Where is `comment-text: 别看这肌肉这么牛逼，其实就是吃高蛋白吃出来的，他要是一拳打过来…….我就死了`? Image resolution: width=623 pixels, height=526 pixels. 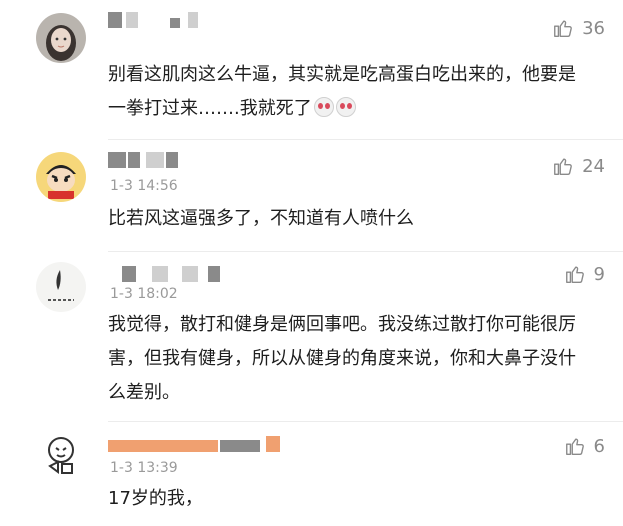 comment-text: 别看这肌肉这么牛逼，其实就是吃高蛋白吃出来的，他要是一拳打过来…….我就死了 is located at coordinates (342, 91).